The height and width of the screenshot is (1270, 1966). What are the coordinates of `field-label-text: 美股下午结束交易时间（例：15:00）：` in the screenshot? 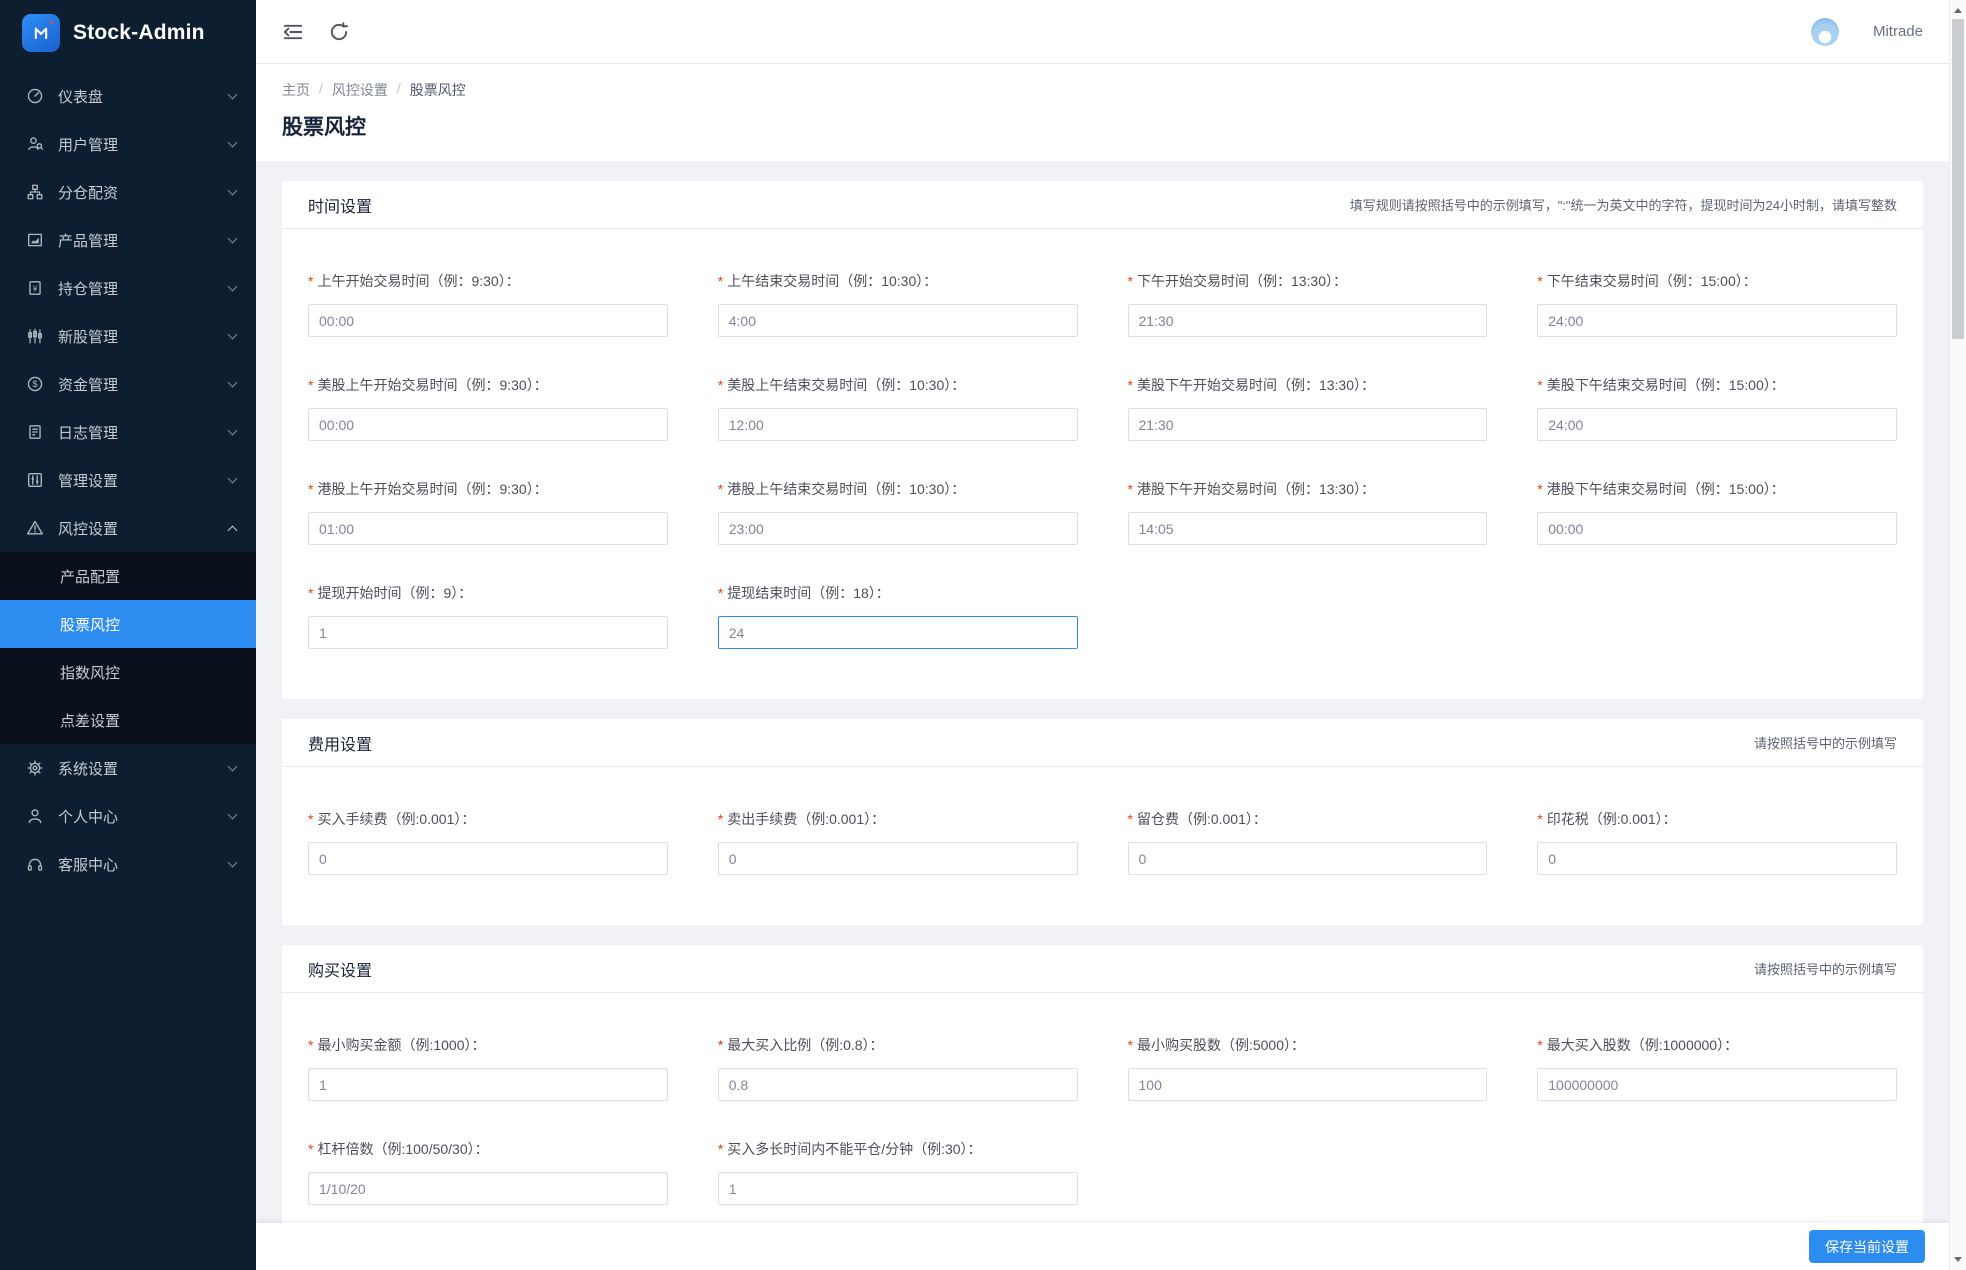 It's located at (1665, 385).